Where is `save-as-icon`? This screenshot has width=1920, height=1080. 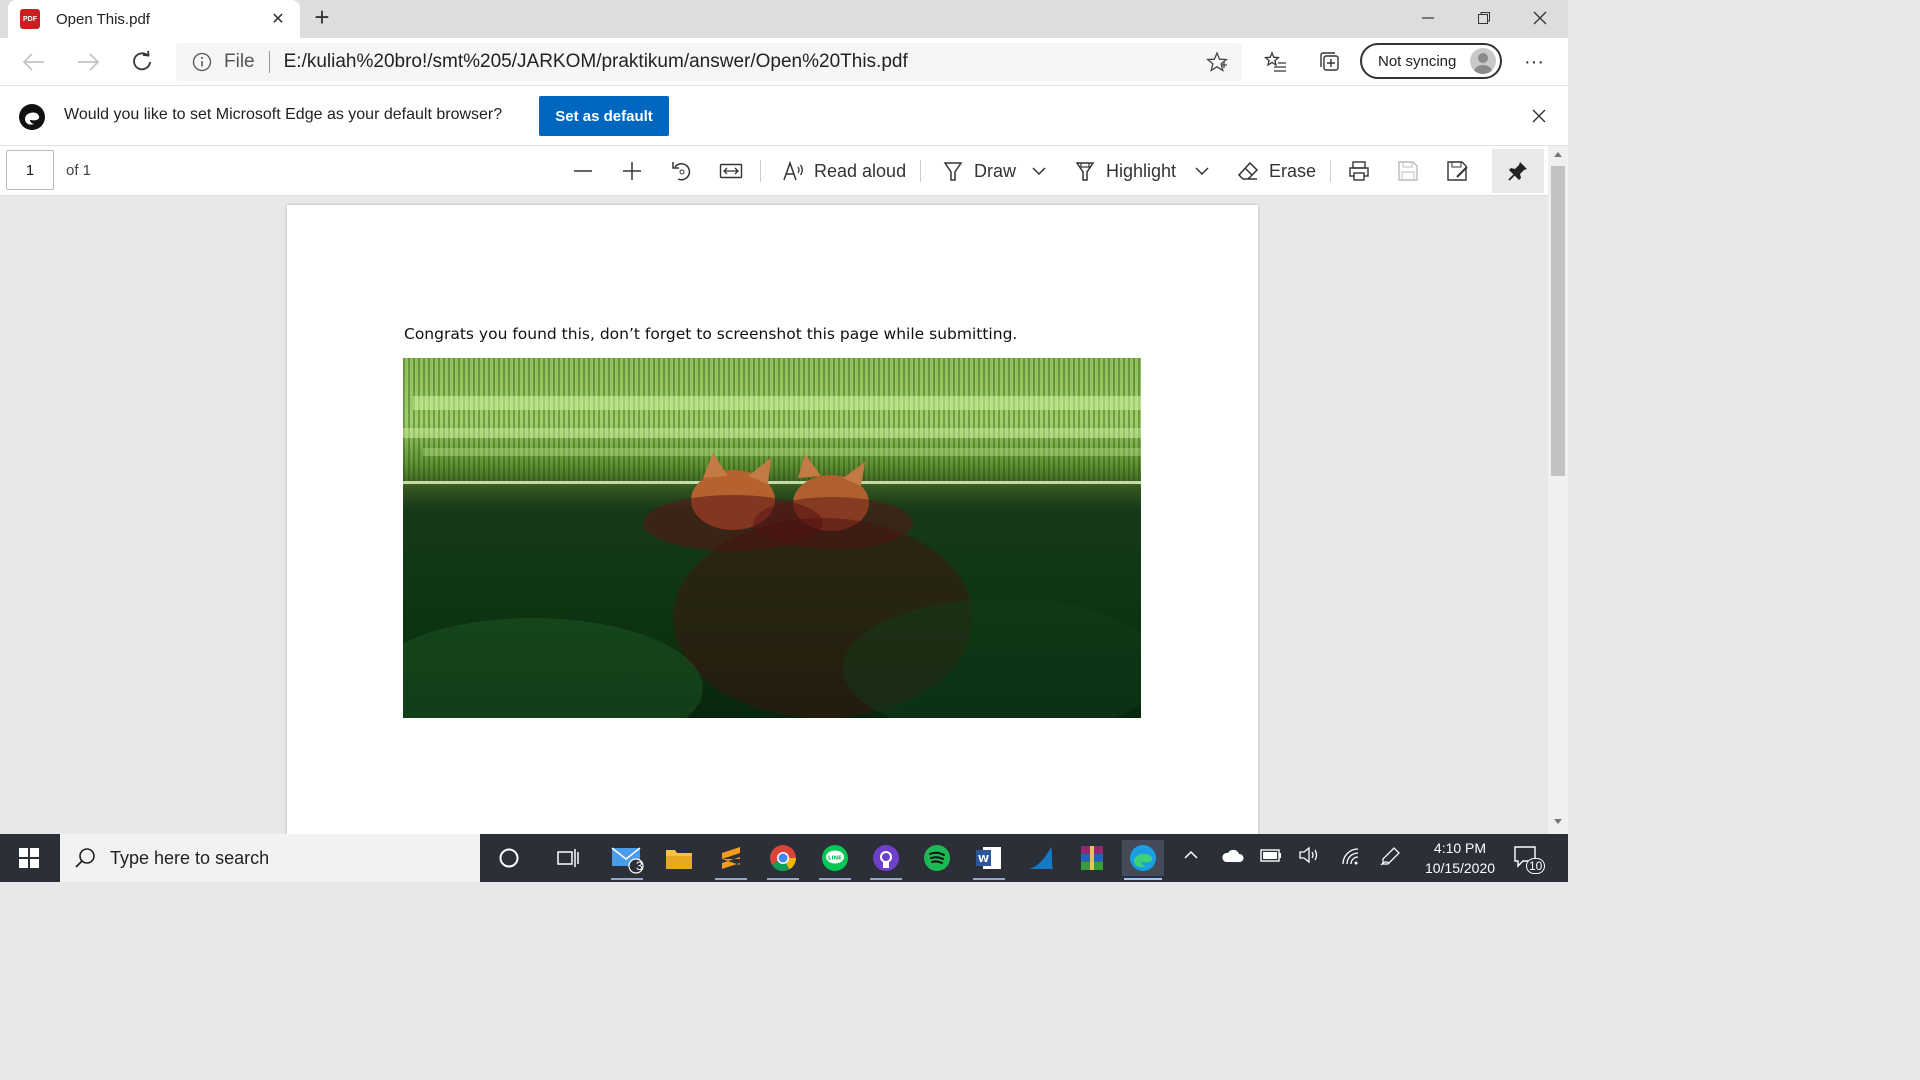 save-as-icon is located at coordinates (1457, 171).